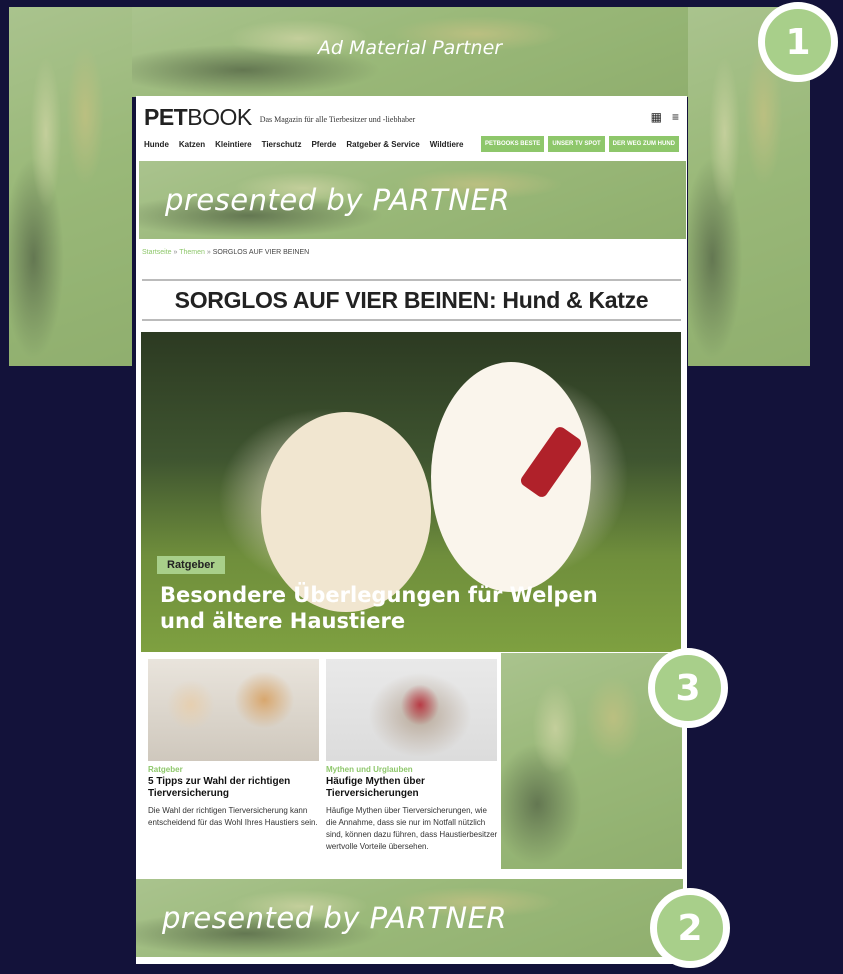 This screenshot has width=843, height=974. Describe the element at coordinates (70, 186) in the screenshot. I see `side-ad-left` at that location.